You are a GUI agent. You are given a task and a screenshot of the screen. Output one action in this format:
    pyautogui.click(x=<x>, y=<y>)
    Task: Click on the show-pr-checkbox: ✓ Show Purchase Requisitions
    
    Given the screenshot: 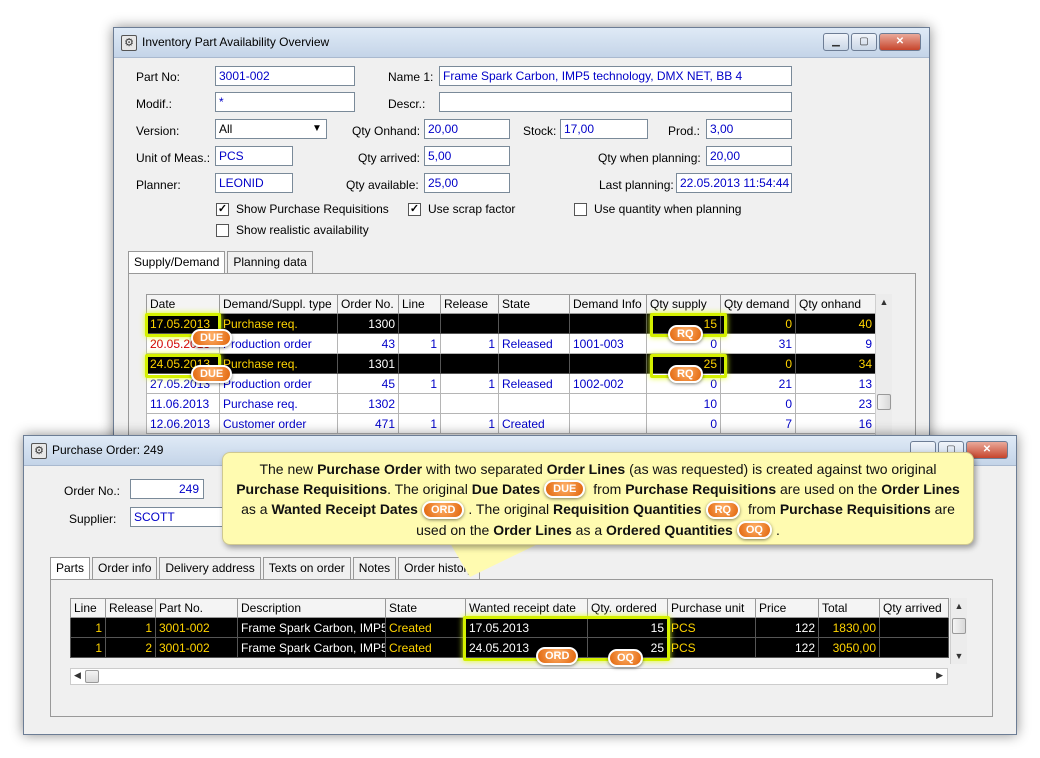 What is the action you would take?
    pyautogui.click(x=302, y=209)
    